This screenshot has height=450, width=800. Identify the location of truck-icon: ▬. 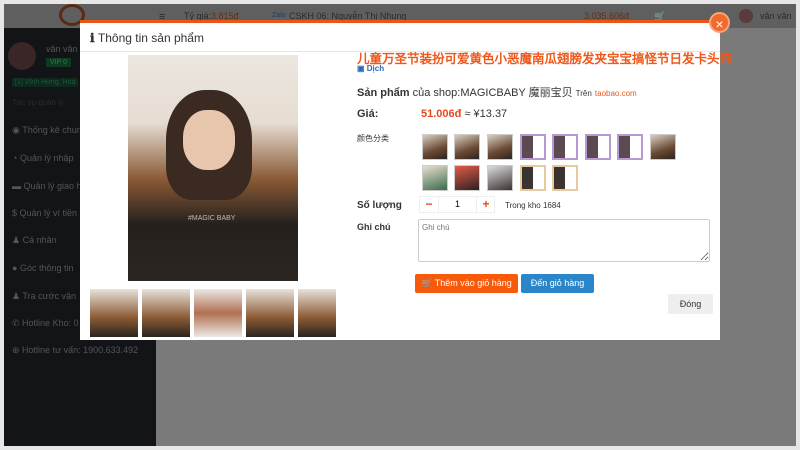
(18, 186).